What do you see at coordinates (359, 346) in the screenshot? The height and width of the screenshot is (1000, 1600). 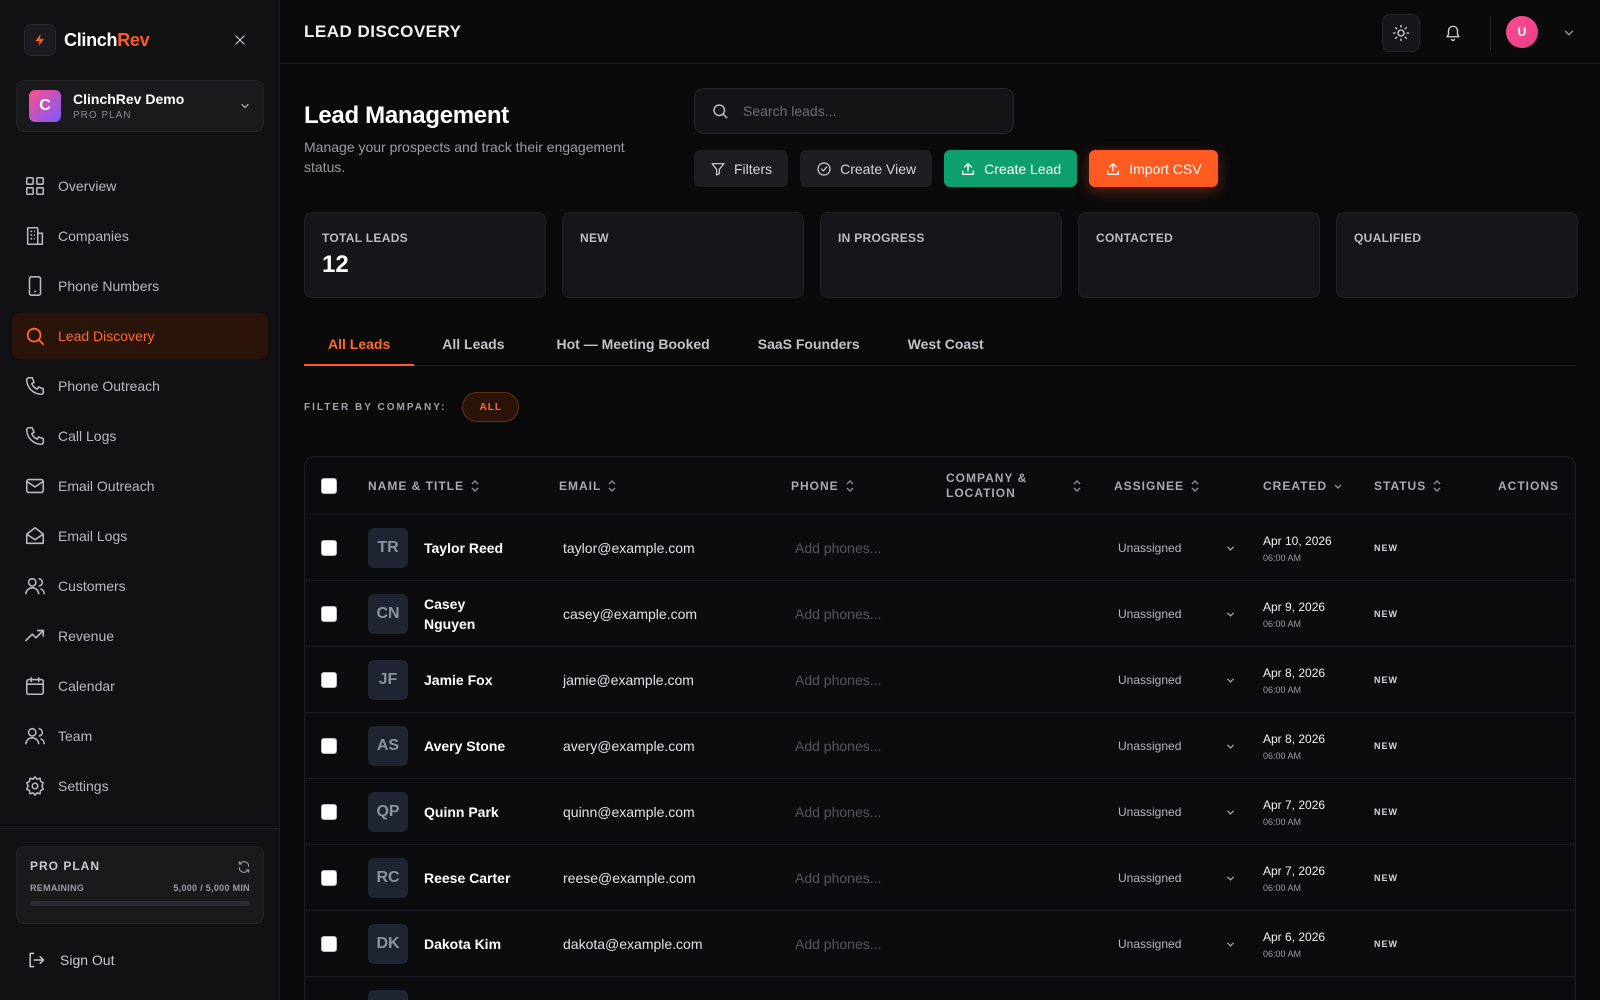 I see `tab-all-leads: All Leads` at bounding box center [359, 346].